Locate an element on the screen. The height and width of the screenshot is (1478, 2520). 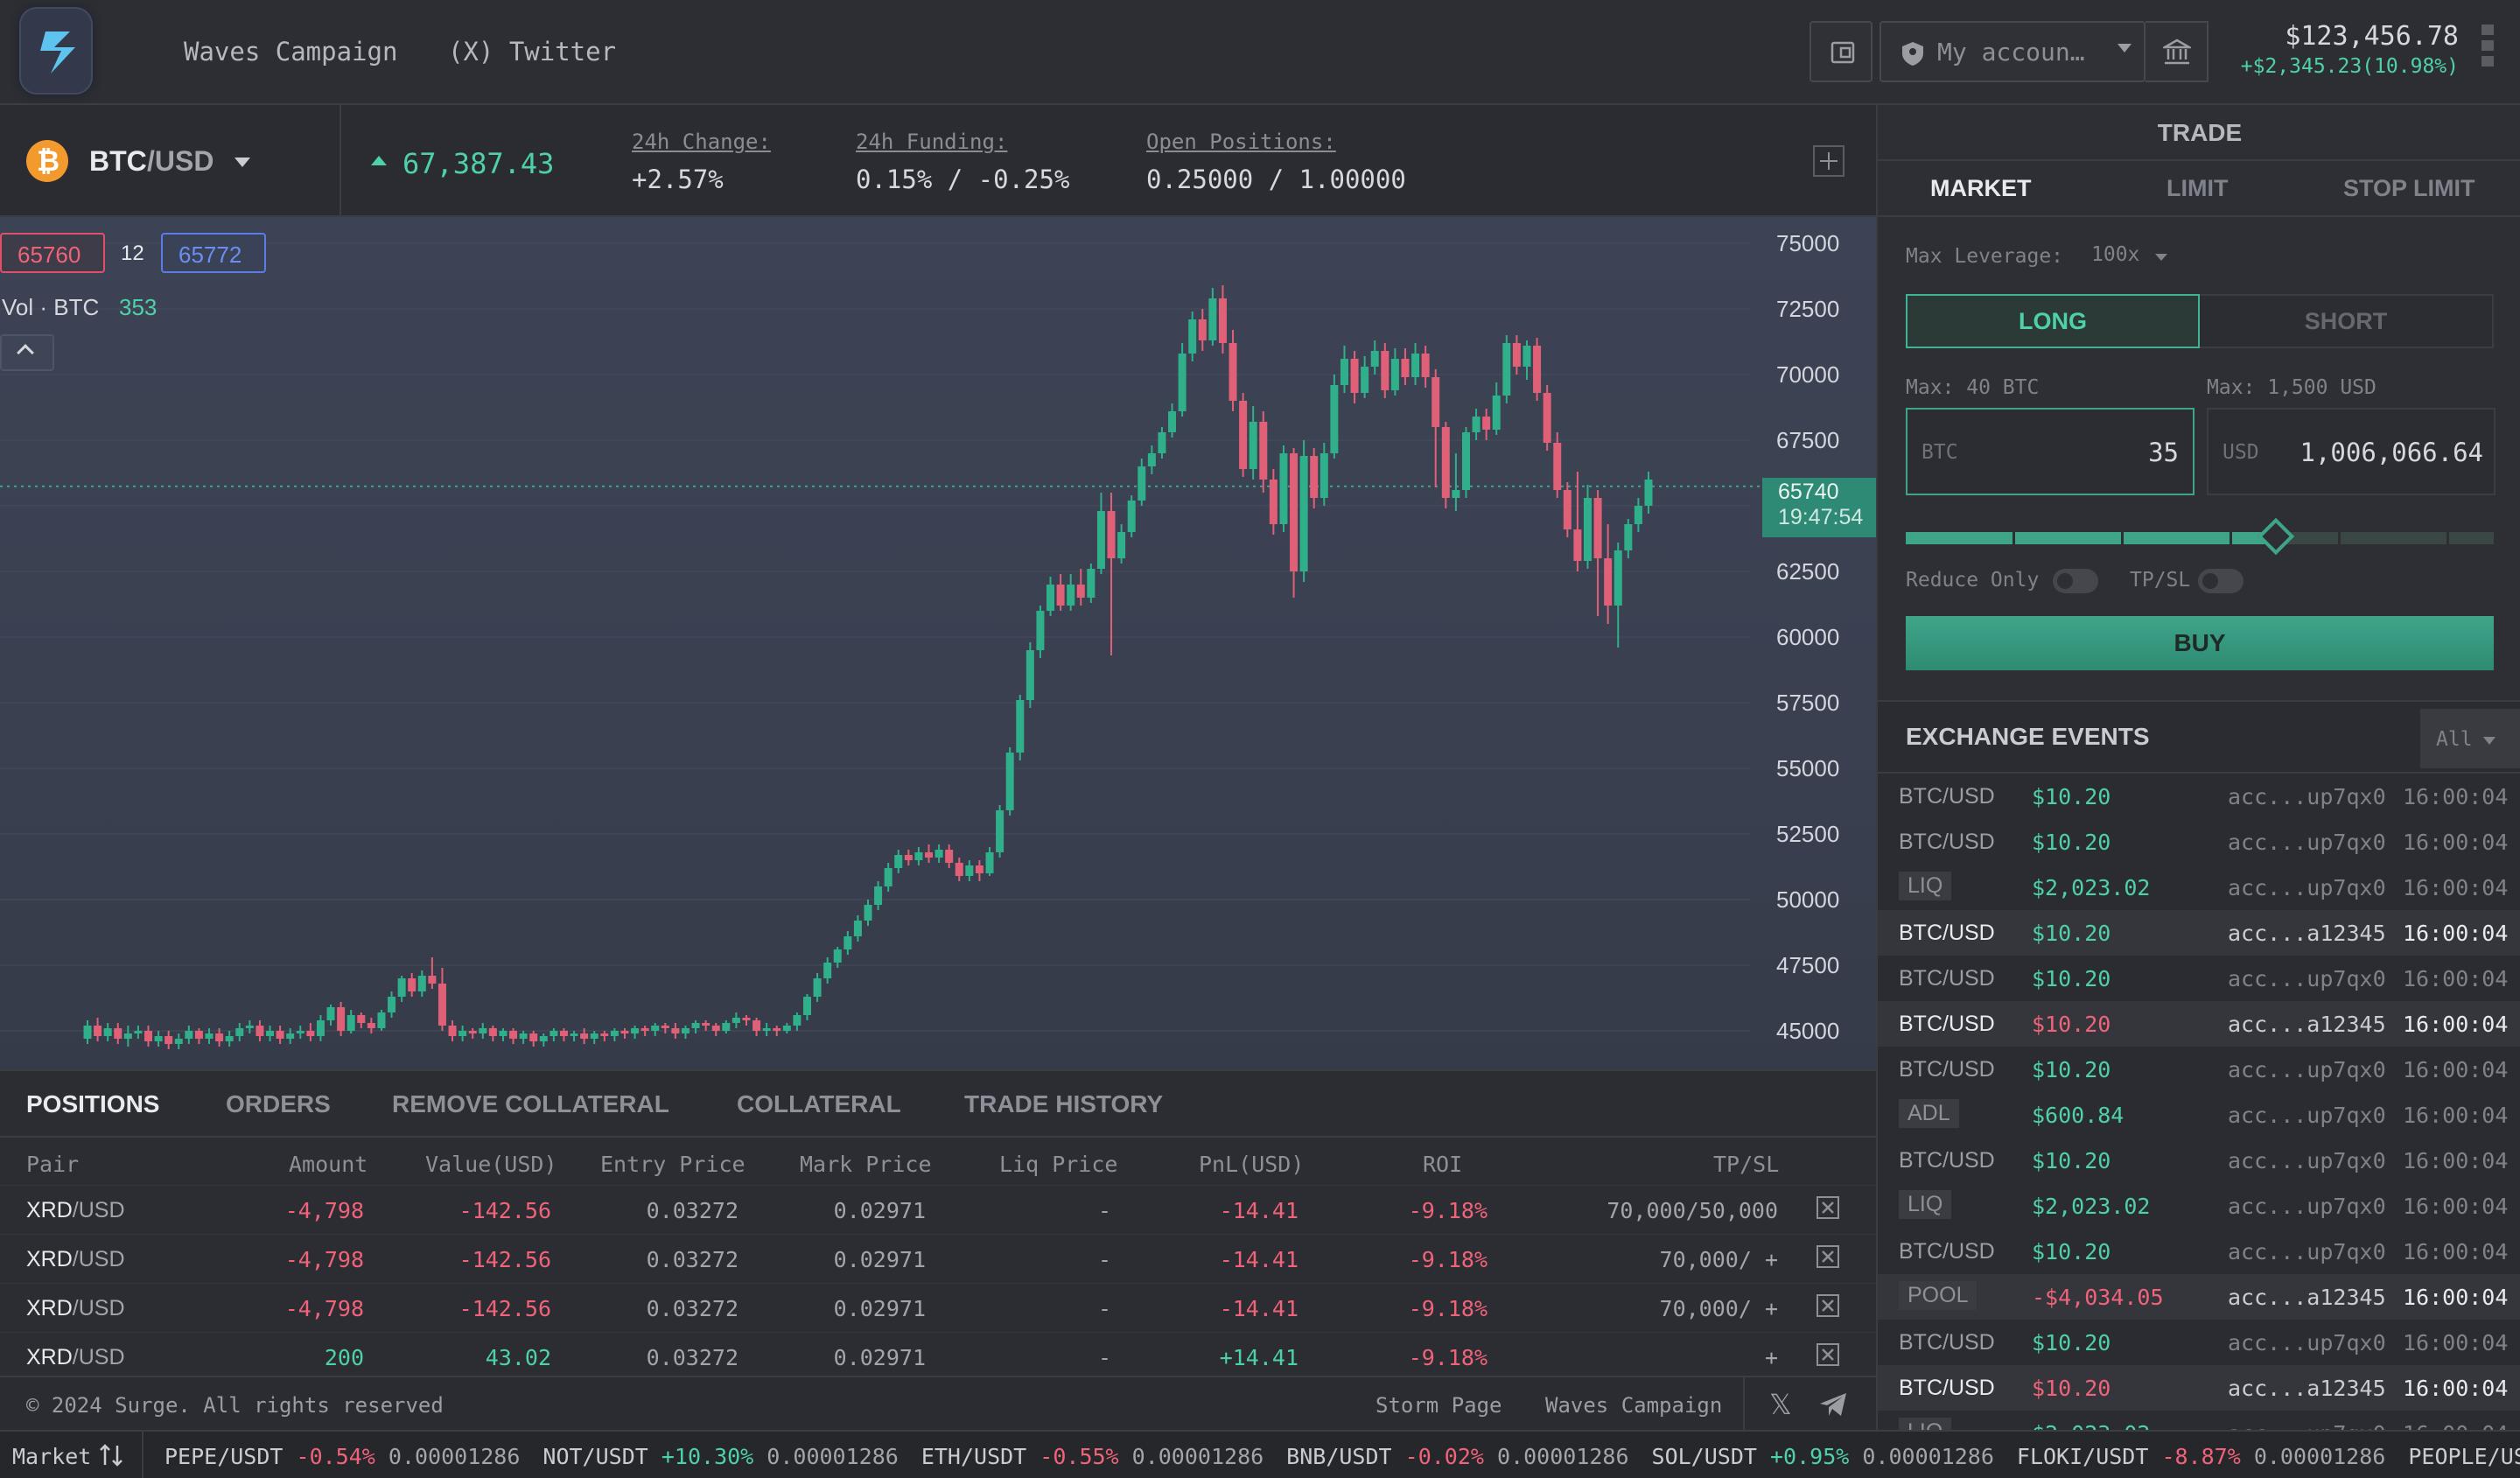
long-button: LONG is located at coordinates (2053, 321).